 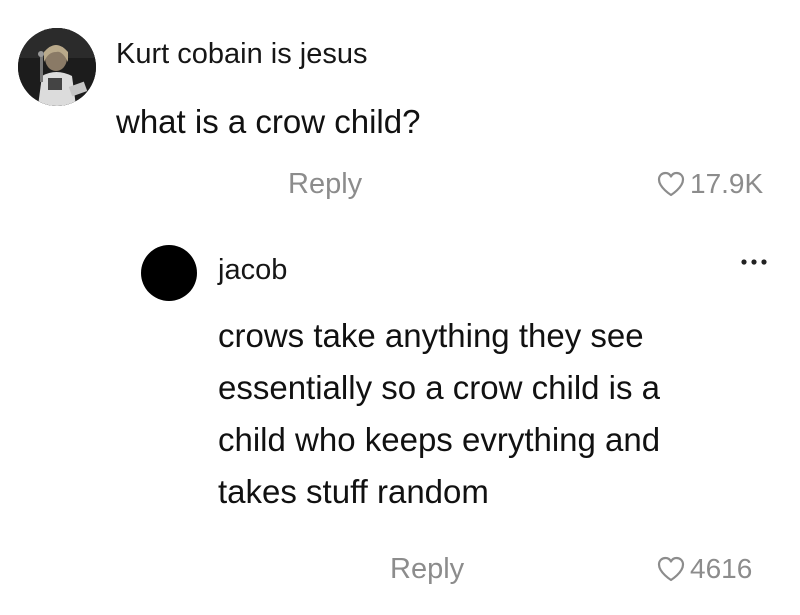 I want to click on comment-text-line: crows take anything they see, so click(x=431, y=335).